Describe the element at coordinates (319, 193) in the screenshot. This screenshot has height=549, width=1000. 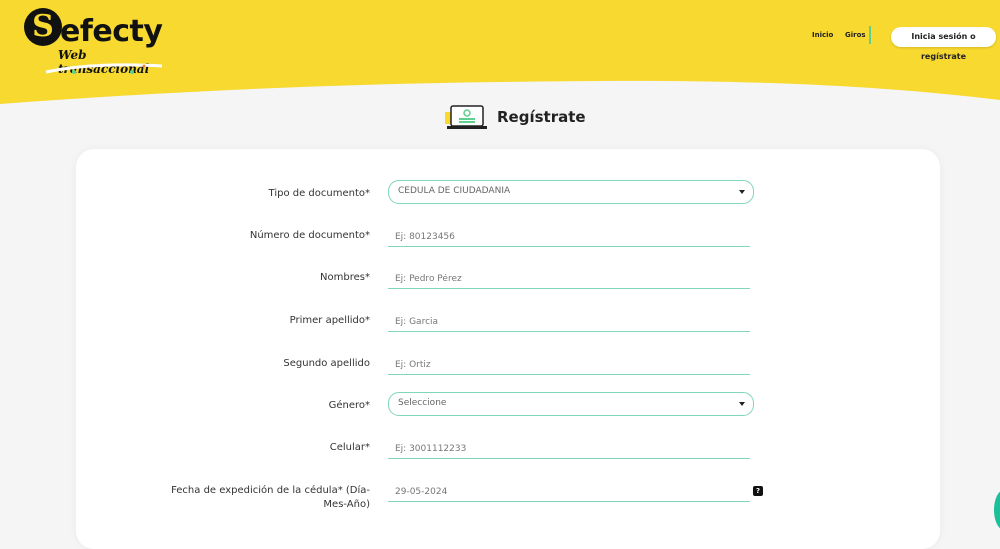
I see `label-tipo-documento: Tipo de documento*` at that location.